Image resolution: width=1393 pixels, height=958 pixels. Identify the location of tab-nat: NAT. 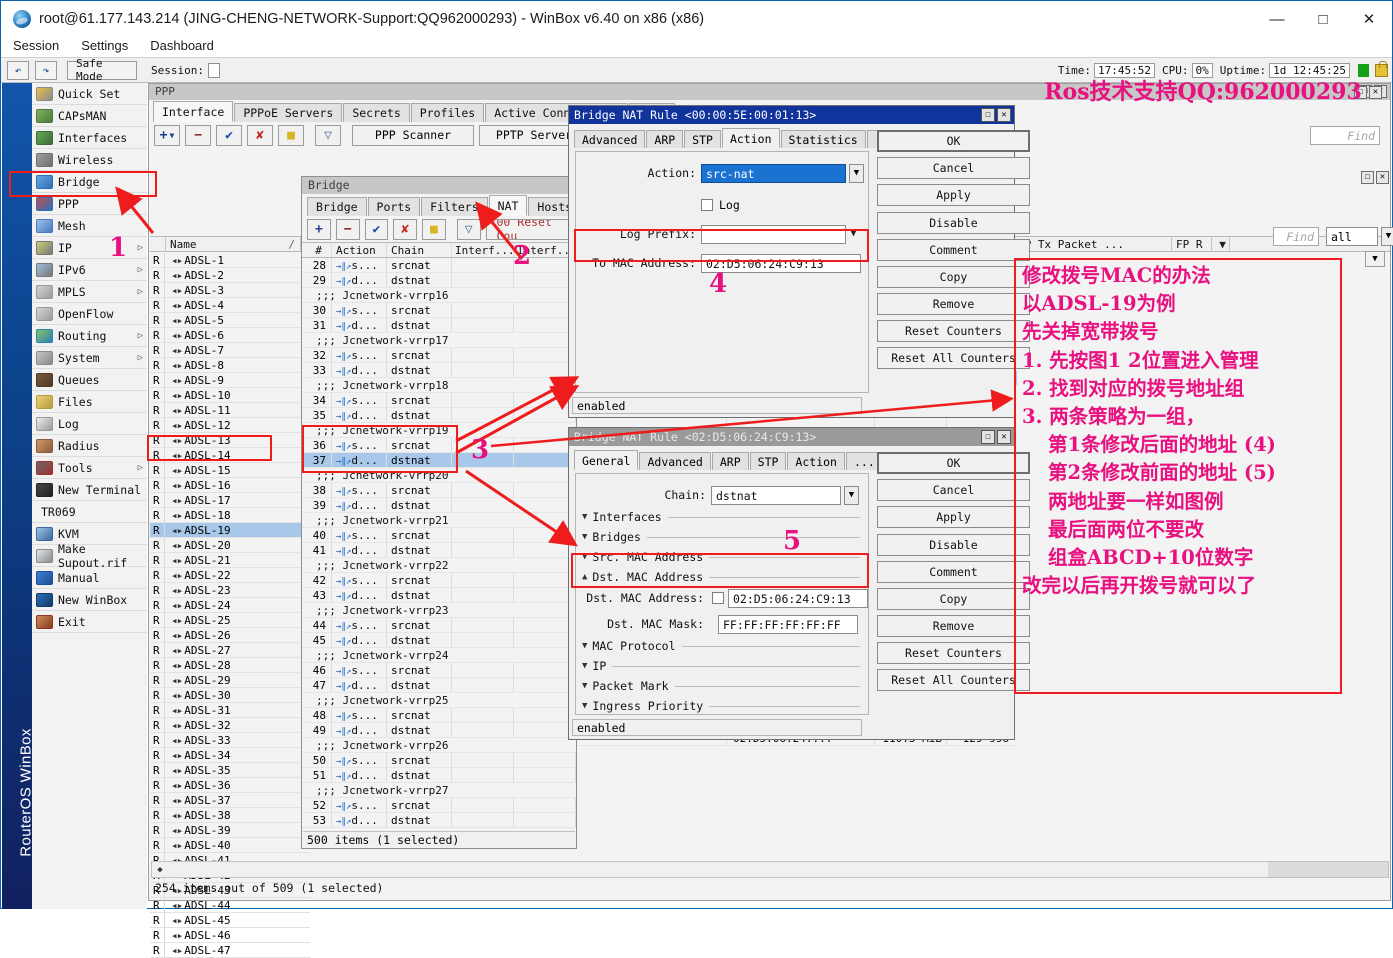
(508, 205).